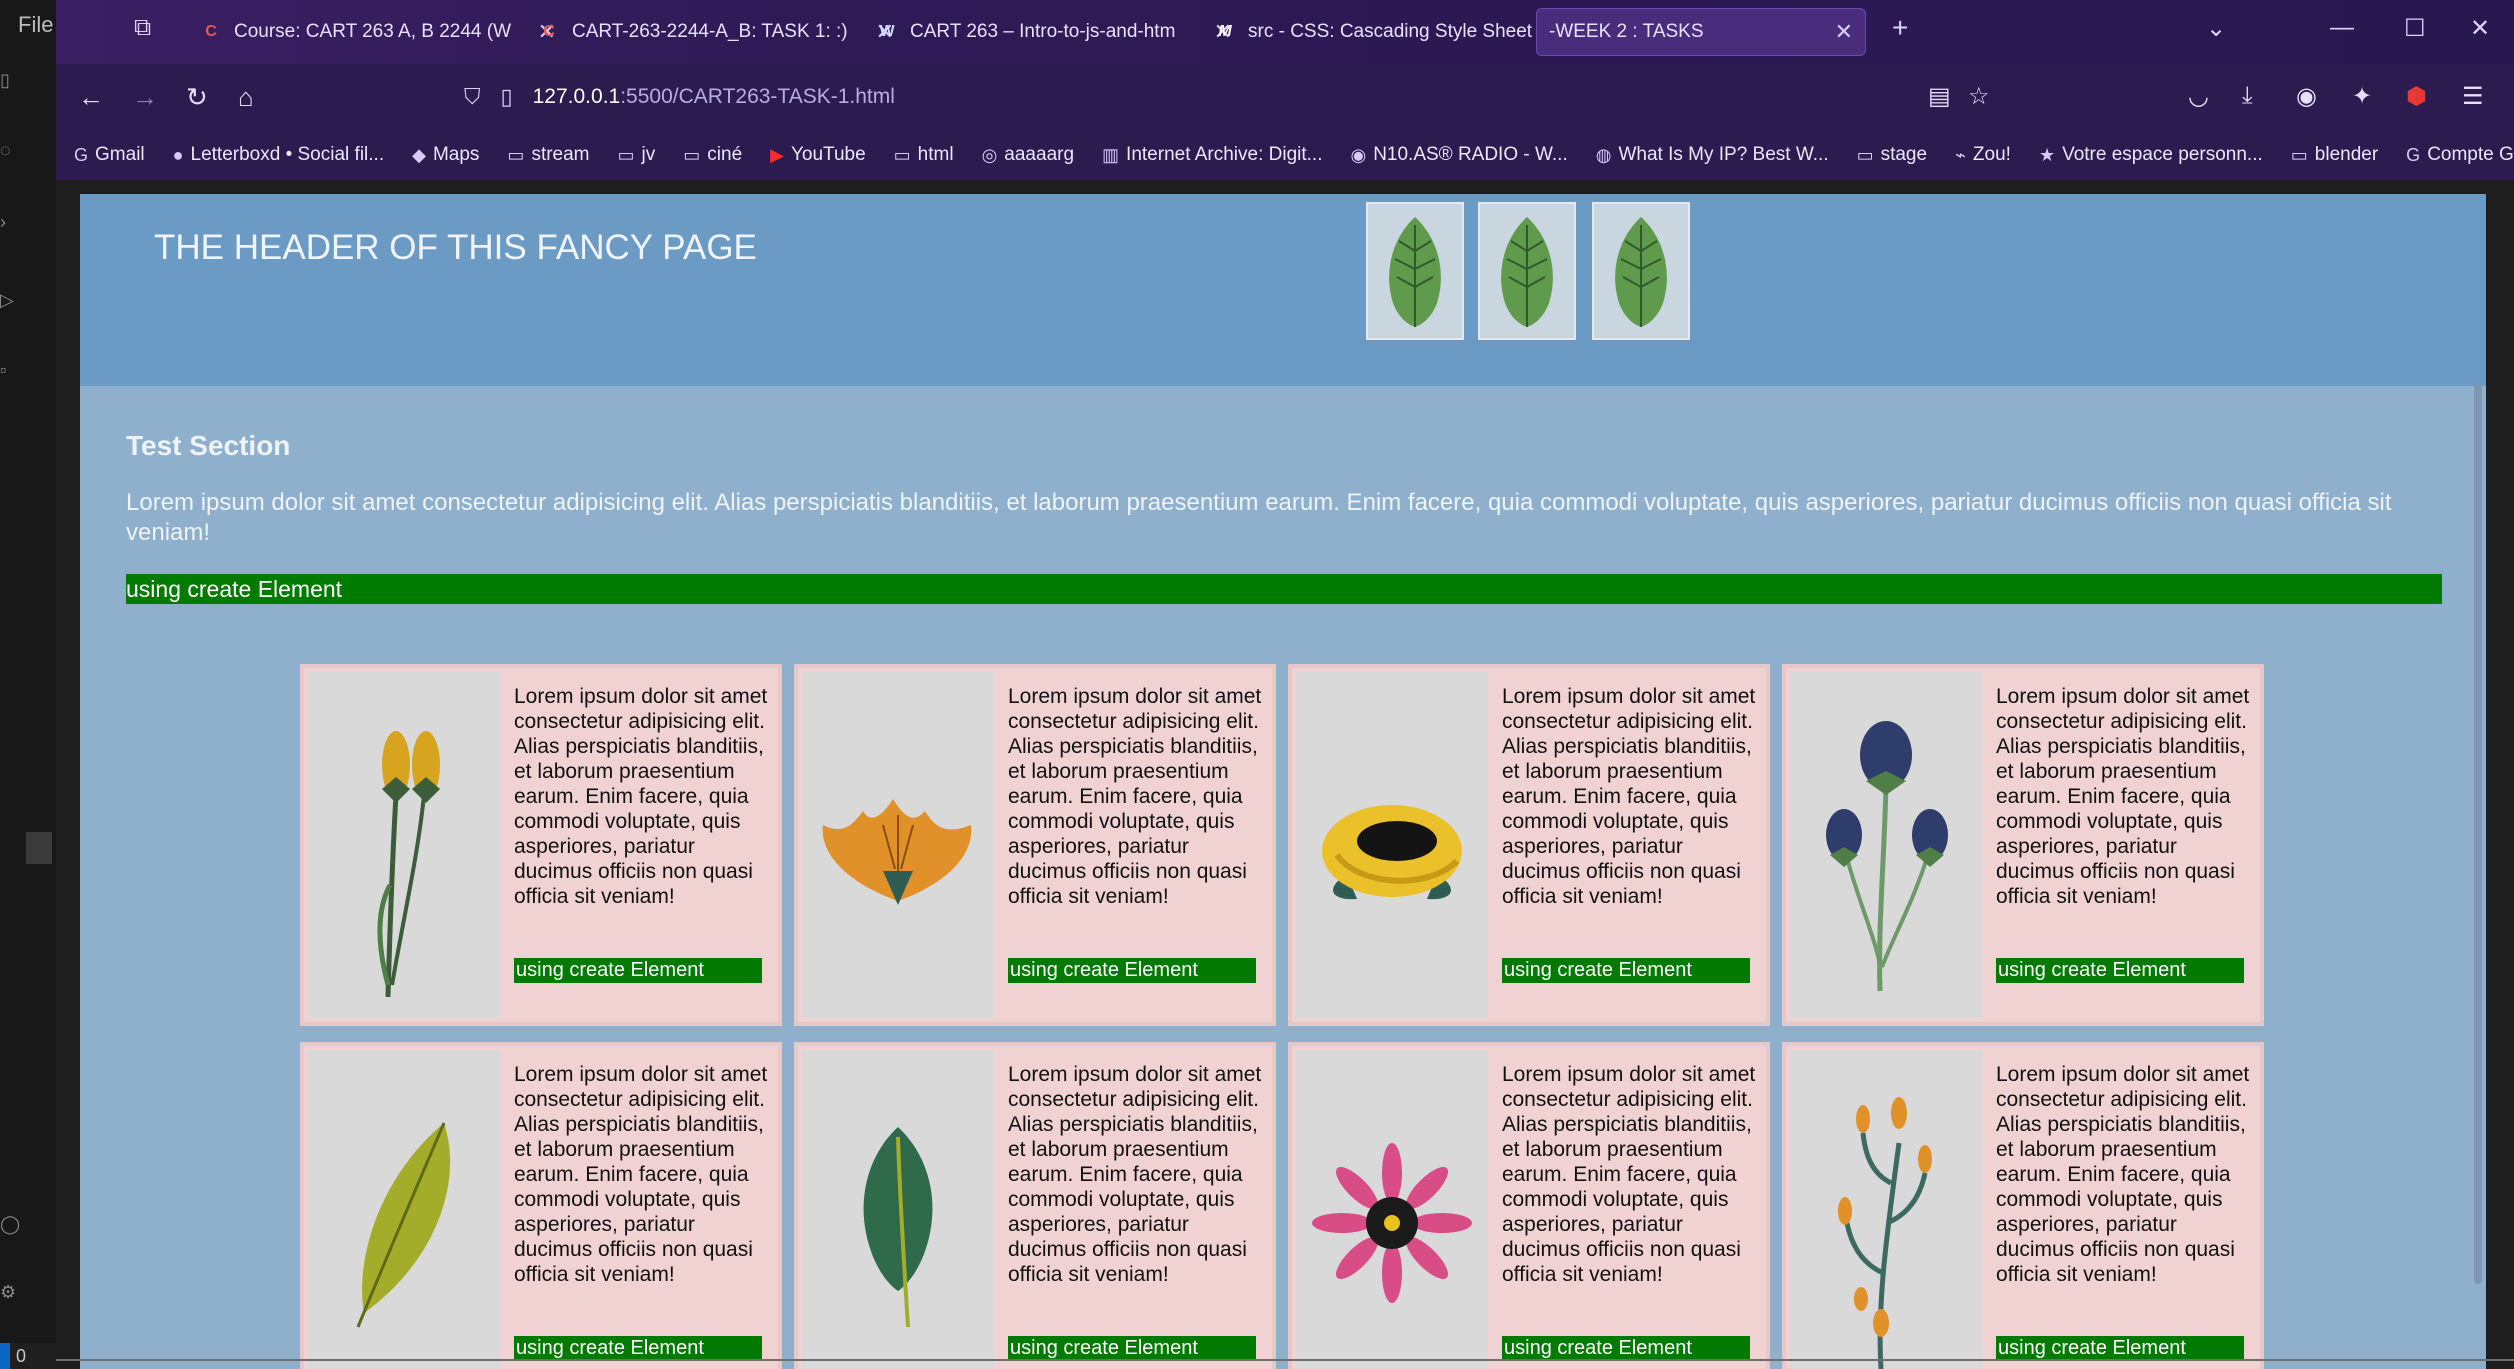  Describe the element at coordinates (1960, 154) in the screenshot. I see `bookmark-icon: ⌁` at that location.